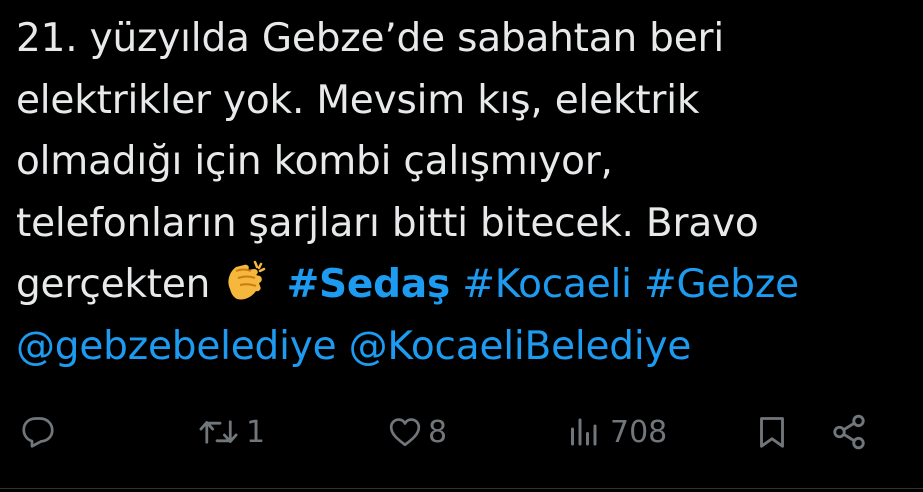 This screenshot has height=492, width=923. What do you see at coordinates (586, 432) in the screenshot?
I see `views-icon` at bounding box center [586, 432].